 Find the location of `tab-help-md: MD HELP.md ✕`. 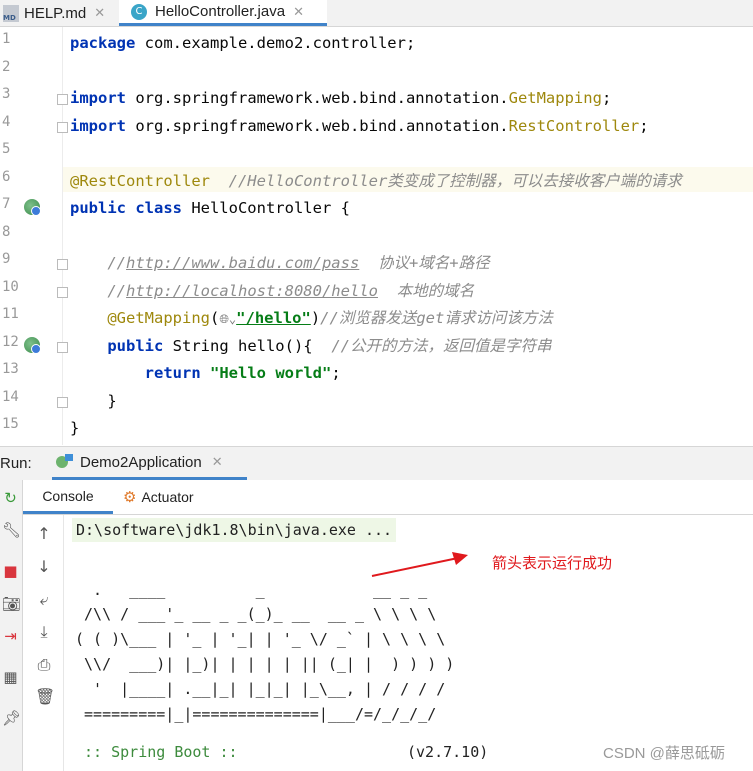

tab-help-md: MD HELP.md ✕ is located at coordinates (58, 13).